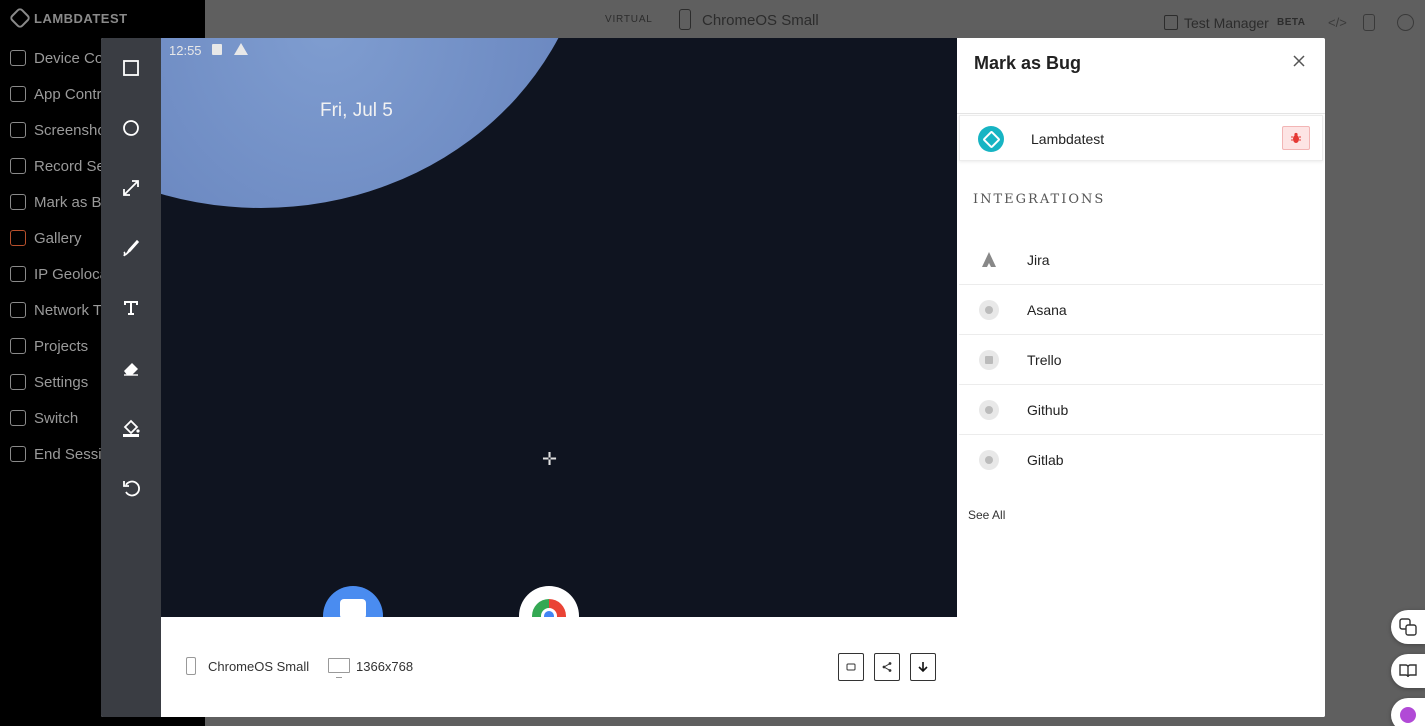 The width and height of the screenshot is (1425, 726). I want to click on antenna-icon, so click(18, 310).